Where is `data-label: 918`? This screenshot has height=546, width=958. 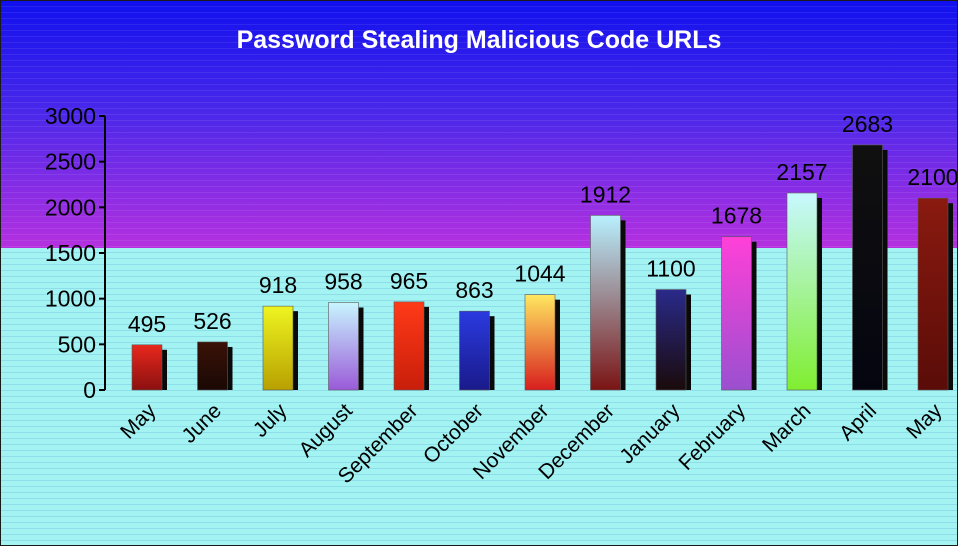 data-label: 918 is located at coordinates (278, 285).